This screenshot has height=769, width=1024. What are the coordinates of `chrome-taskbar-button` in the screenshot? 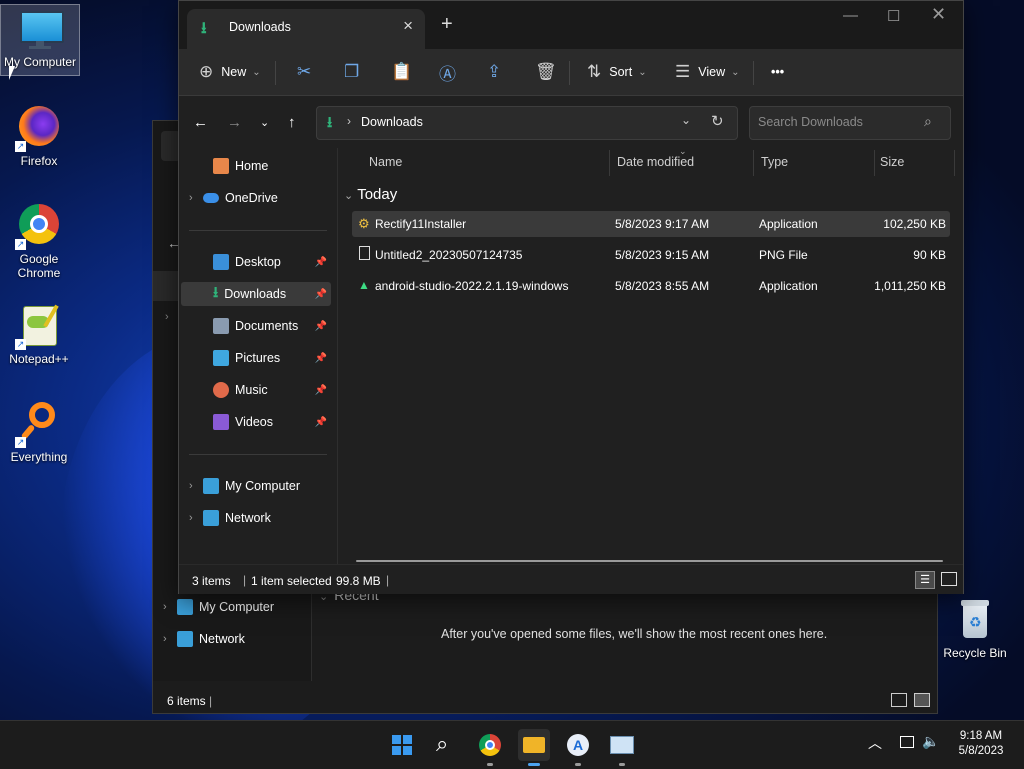 It's located at (490, 747).